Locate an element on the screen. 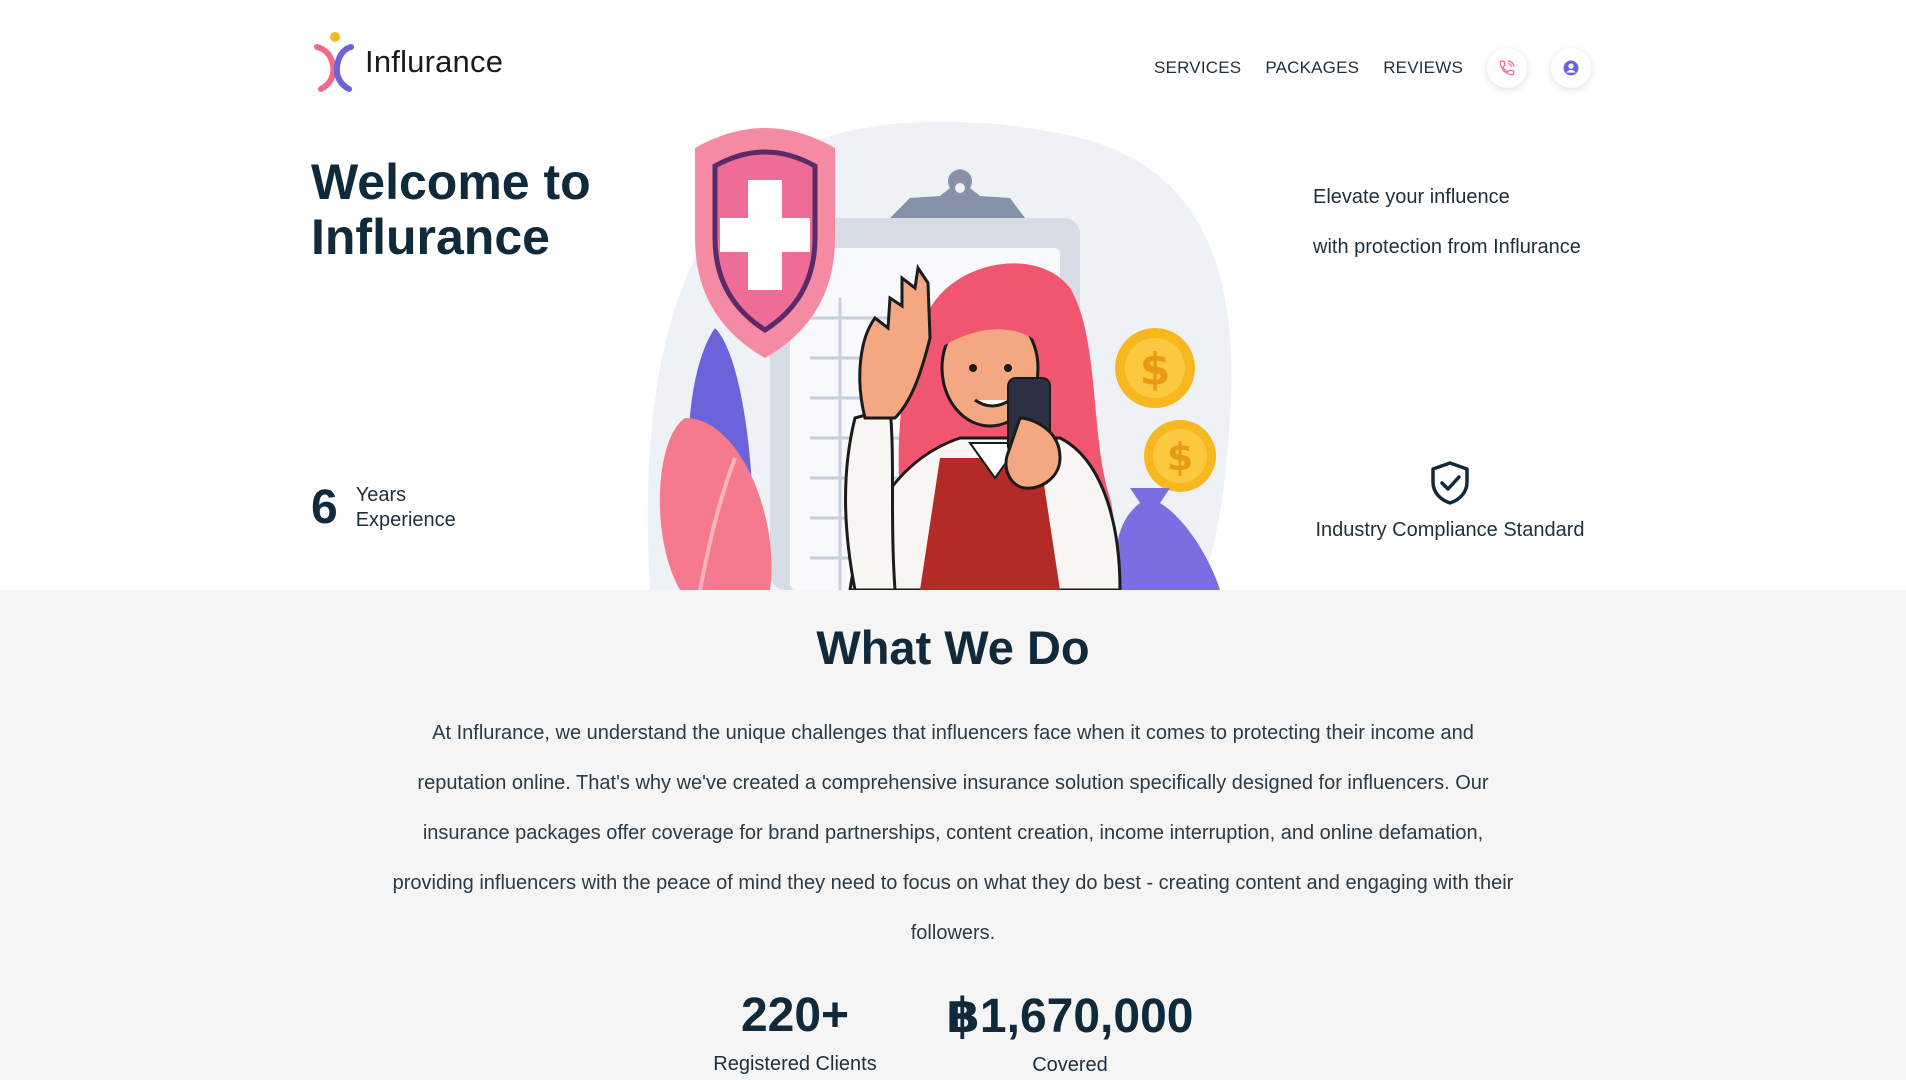  experience-label-line2: Experience is located at coordinates (405, 519).